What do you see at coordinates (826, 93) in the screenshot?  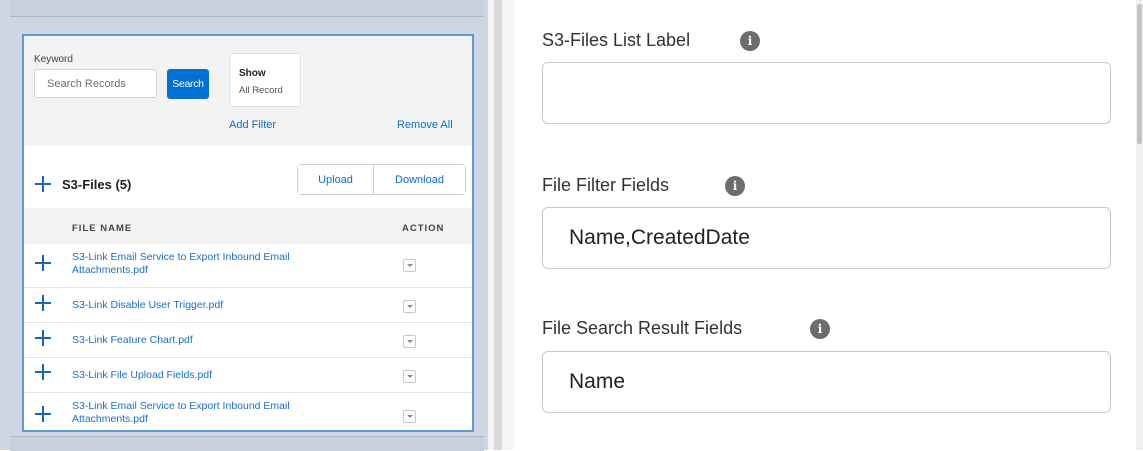 I see `list-label-input` at bounding box center [826, 93].